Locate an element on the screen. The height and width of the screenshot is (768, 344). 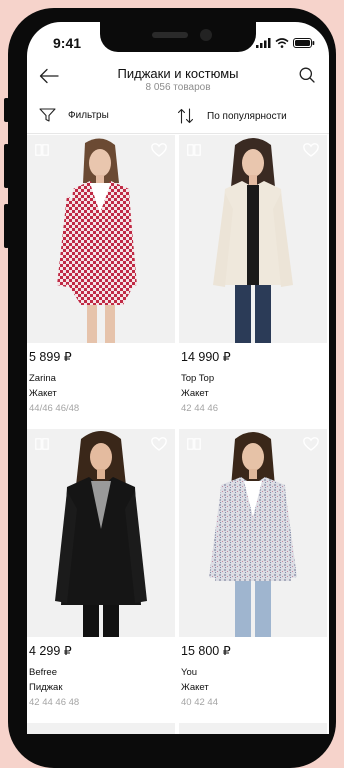
product-brand: Top Top is located at coordinates (198, 378).